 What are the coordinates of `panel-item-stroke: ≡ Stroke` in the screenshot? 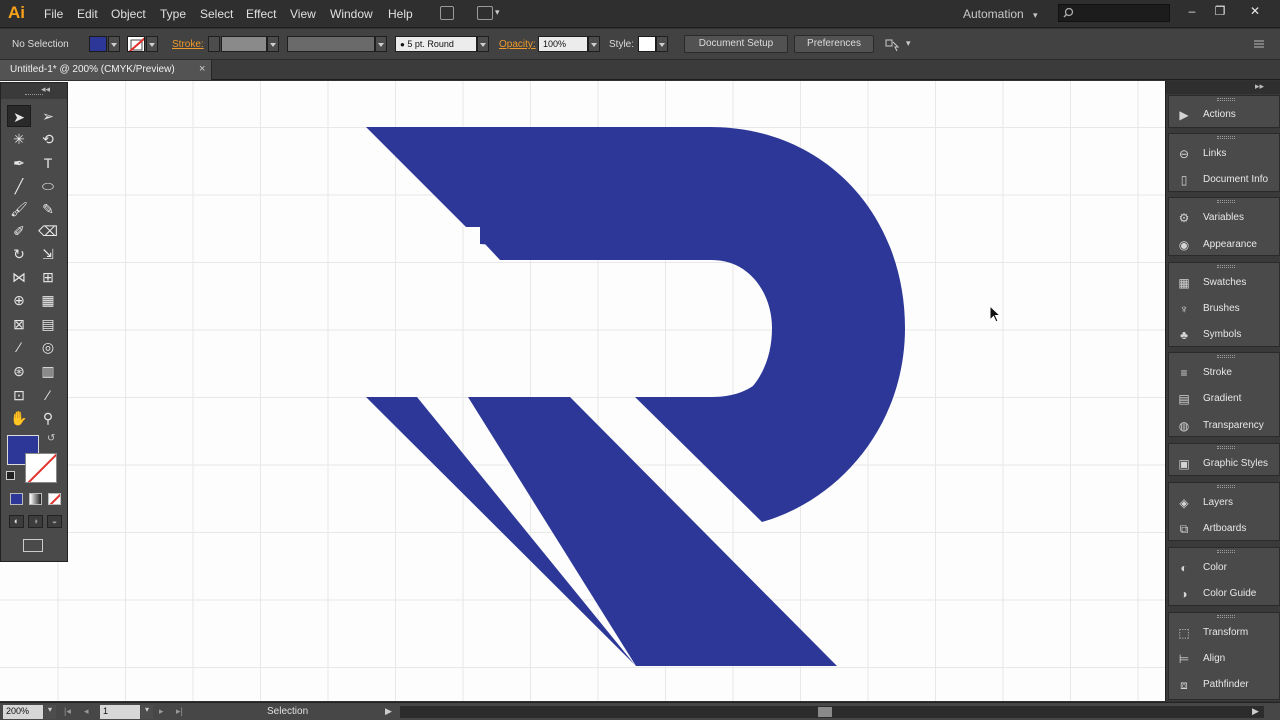 It's located at (1224, 373).